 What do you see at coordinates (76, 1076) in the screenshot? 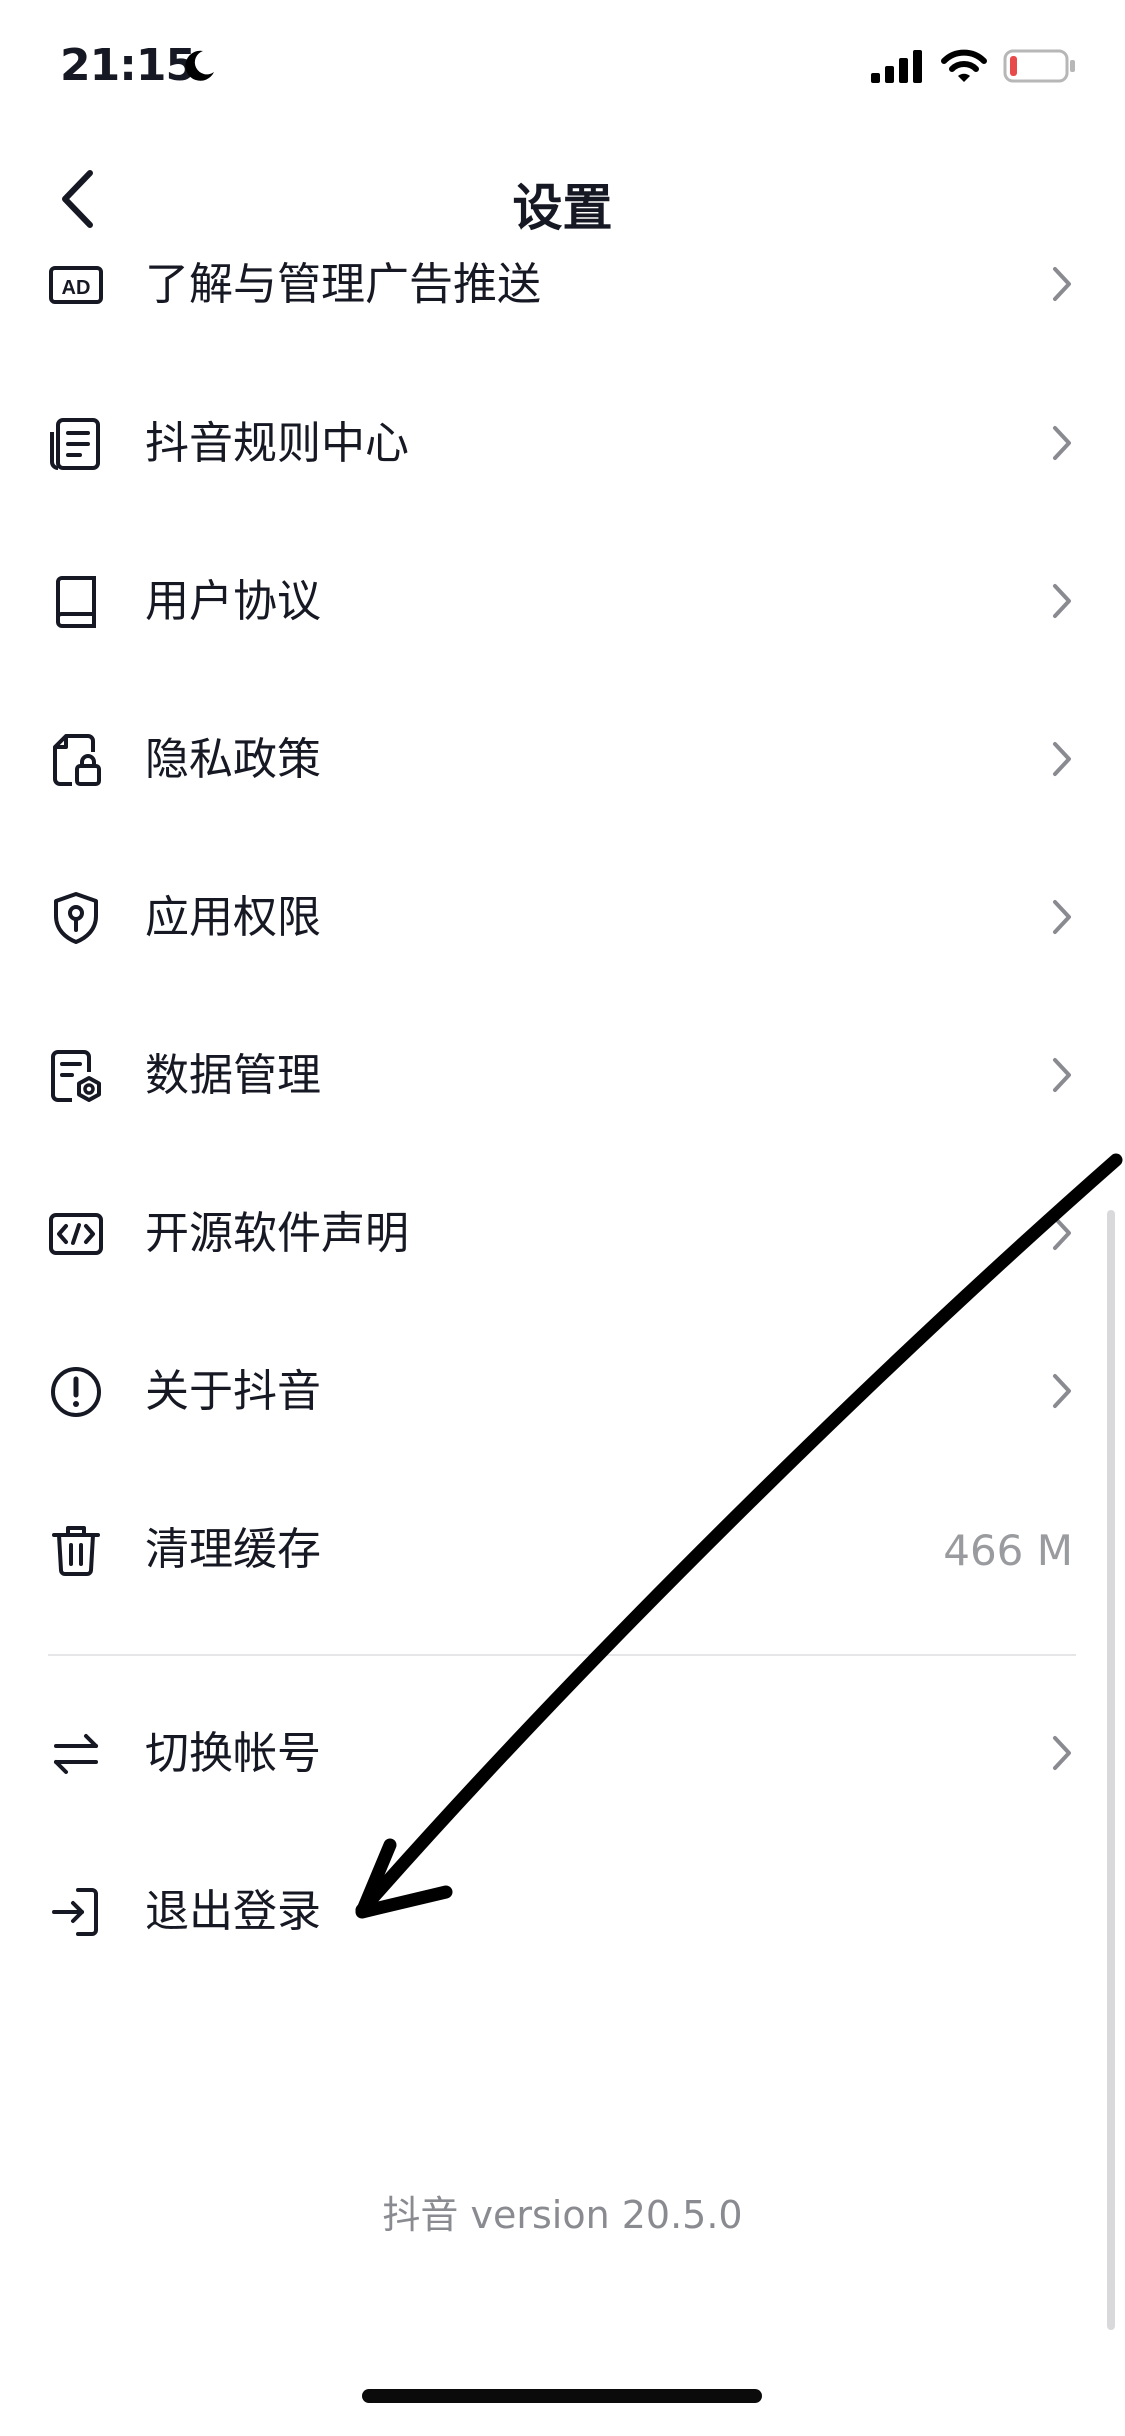
I see `document-gear-icon` at bounding box center [76, 1076].